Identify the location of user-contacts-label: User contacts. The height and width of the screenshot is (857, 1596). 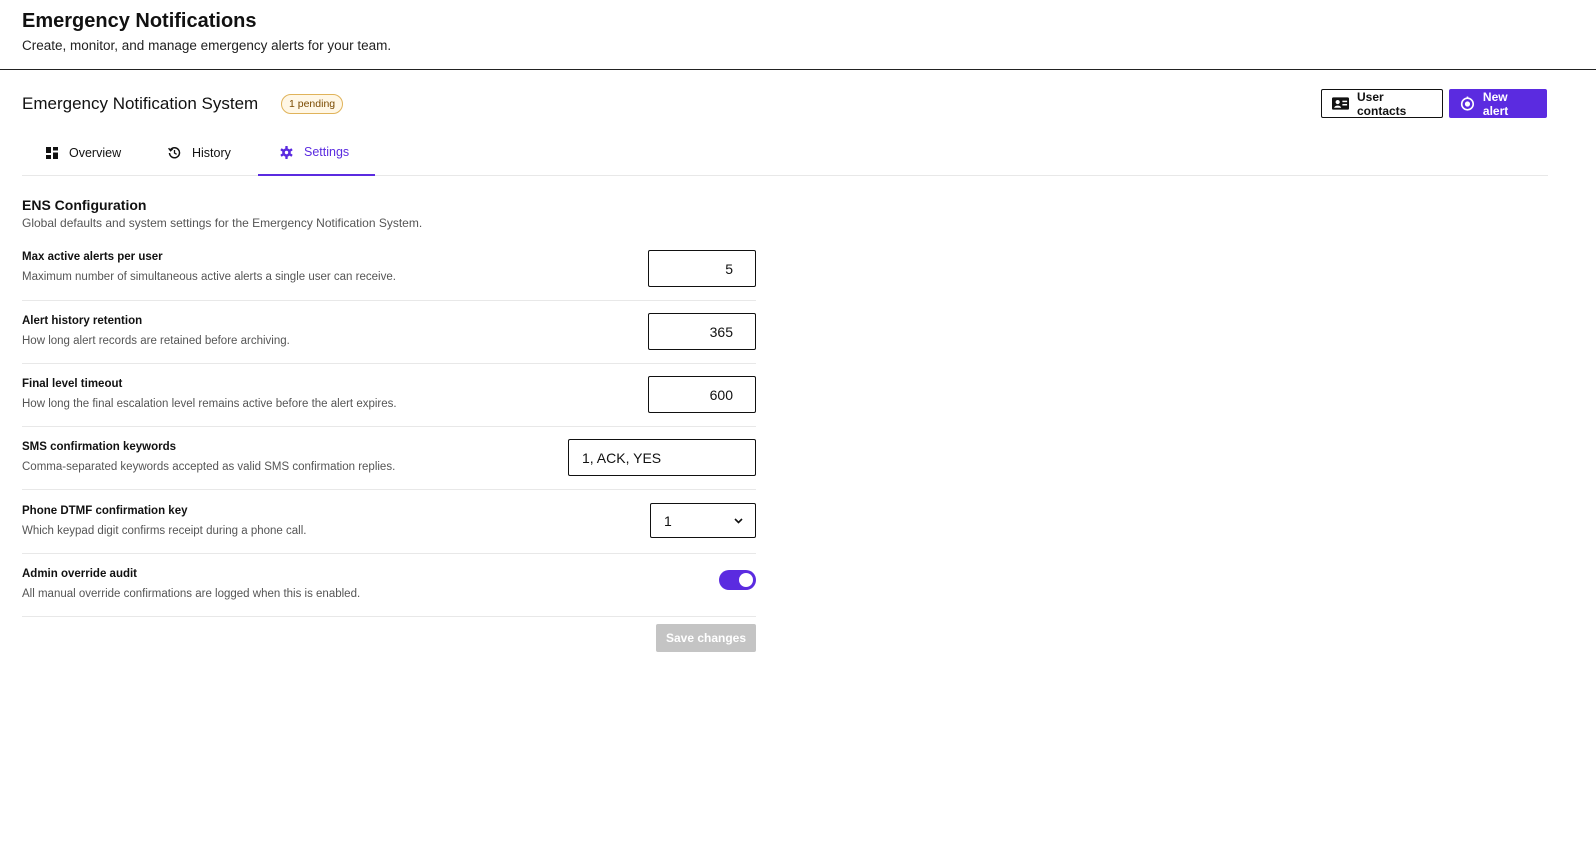
(1382, 103).